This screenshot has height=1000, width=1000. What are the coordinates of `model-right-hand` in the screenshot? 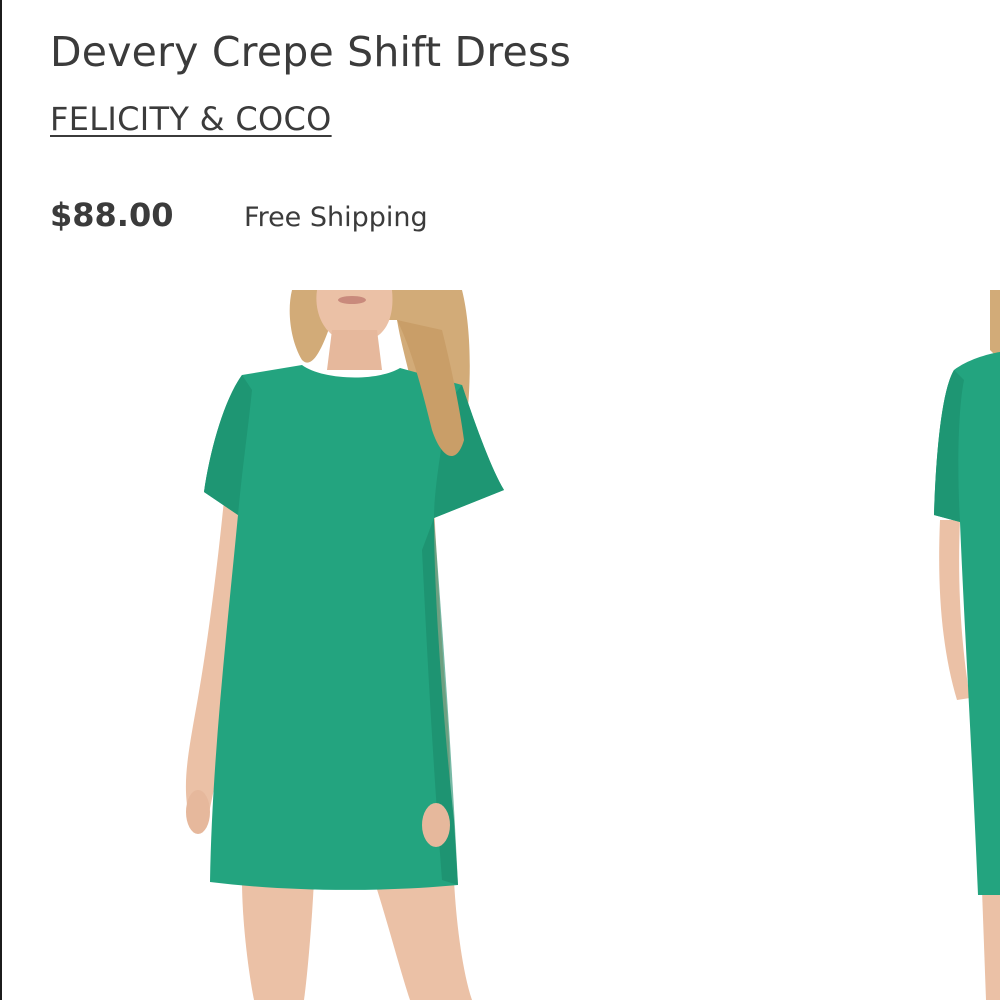 It's located at (436, 825).